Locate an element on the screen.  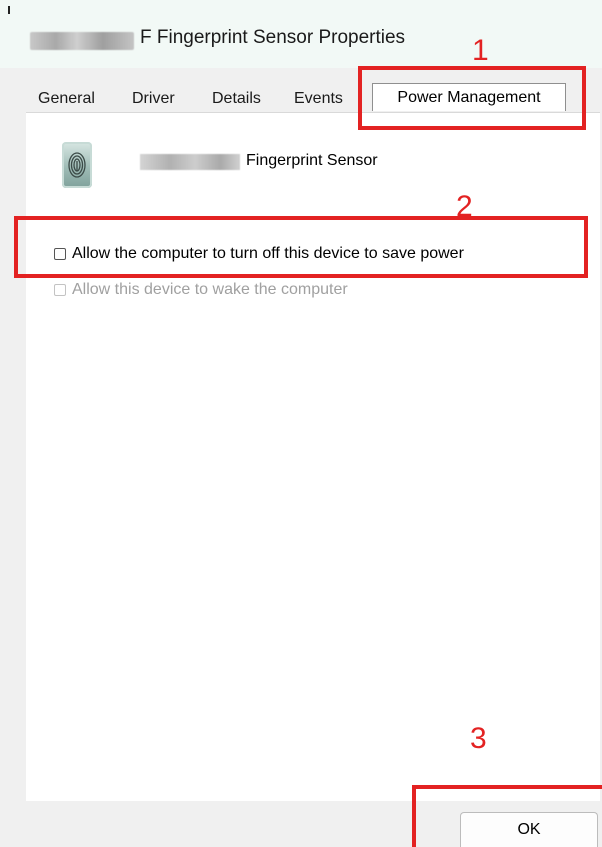
allow-wake-label: Allow this device to wake the computer is located at coordinates (210, 289).